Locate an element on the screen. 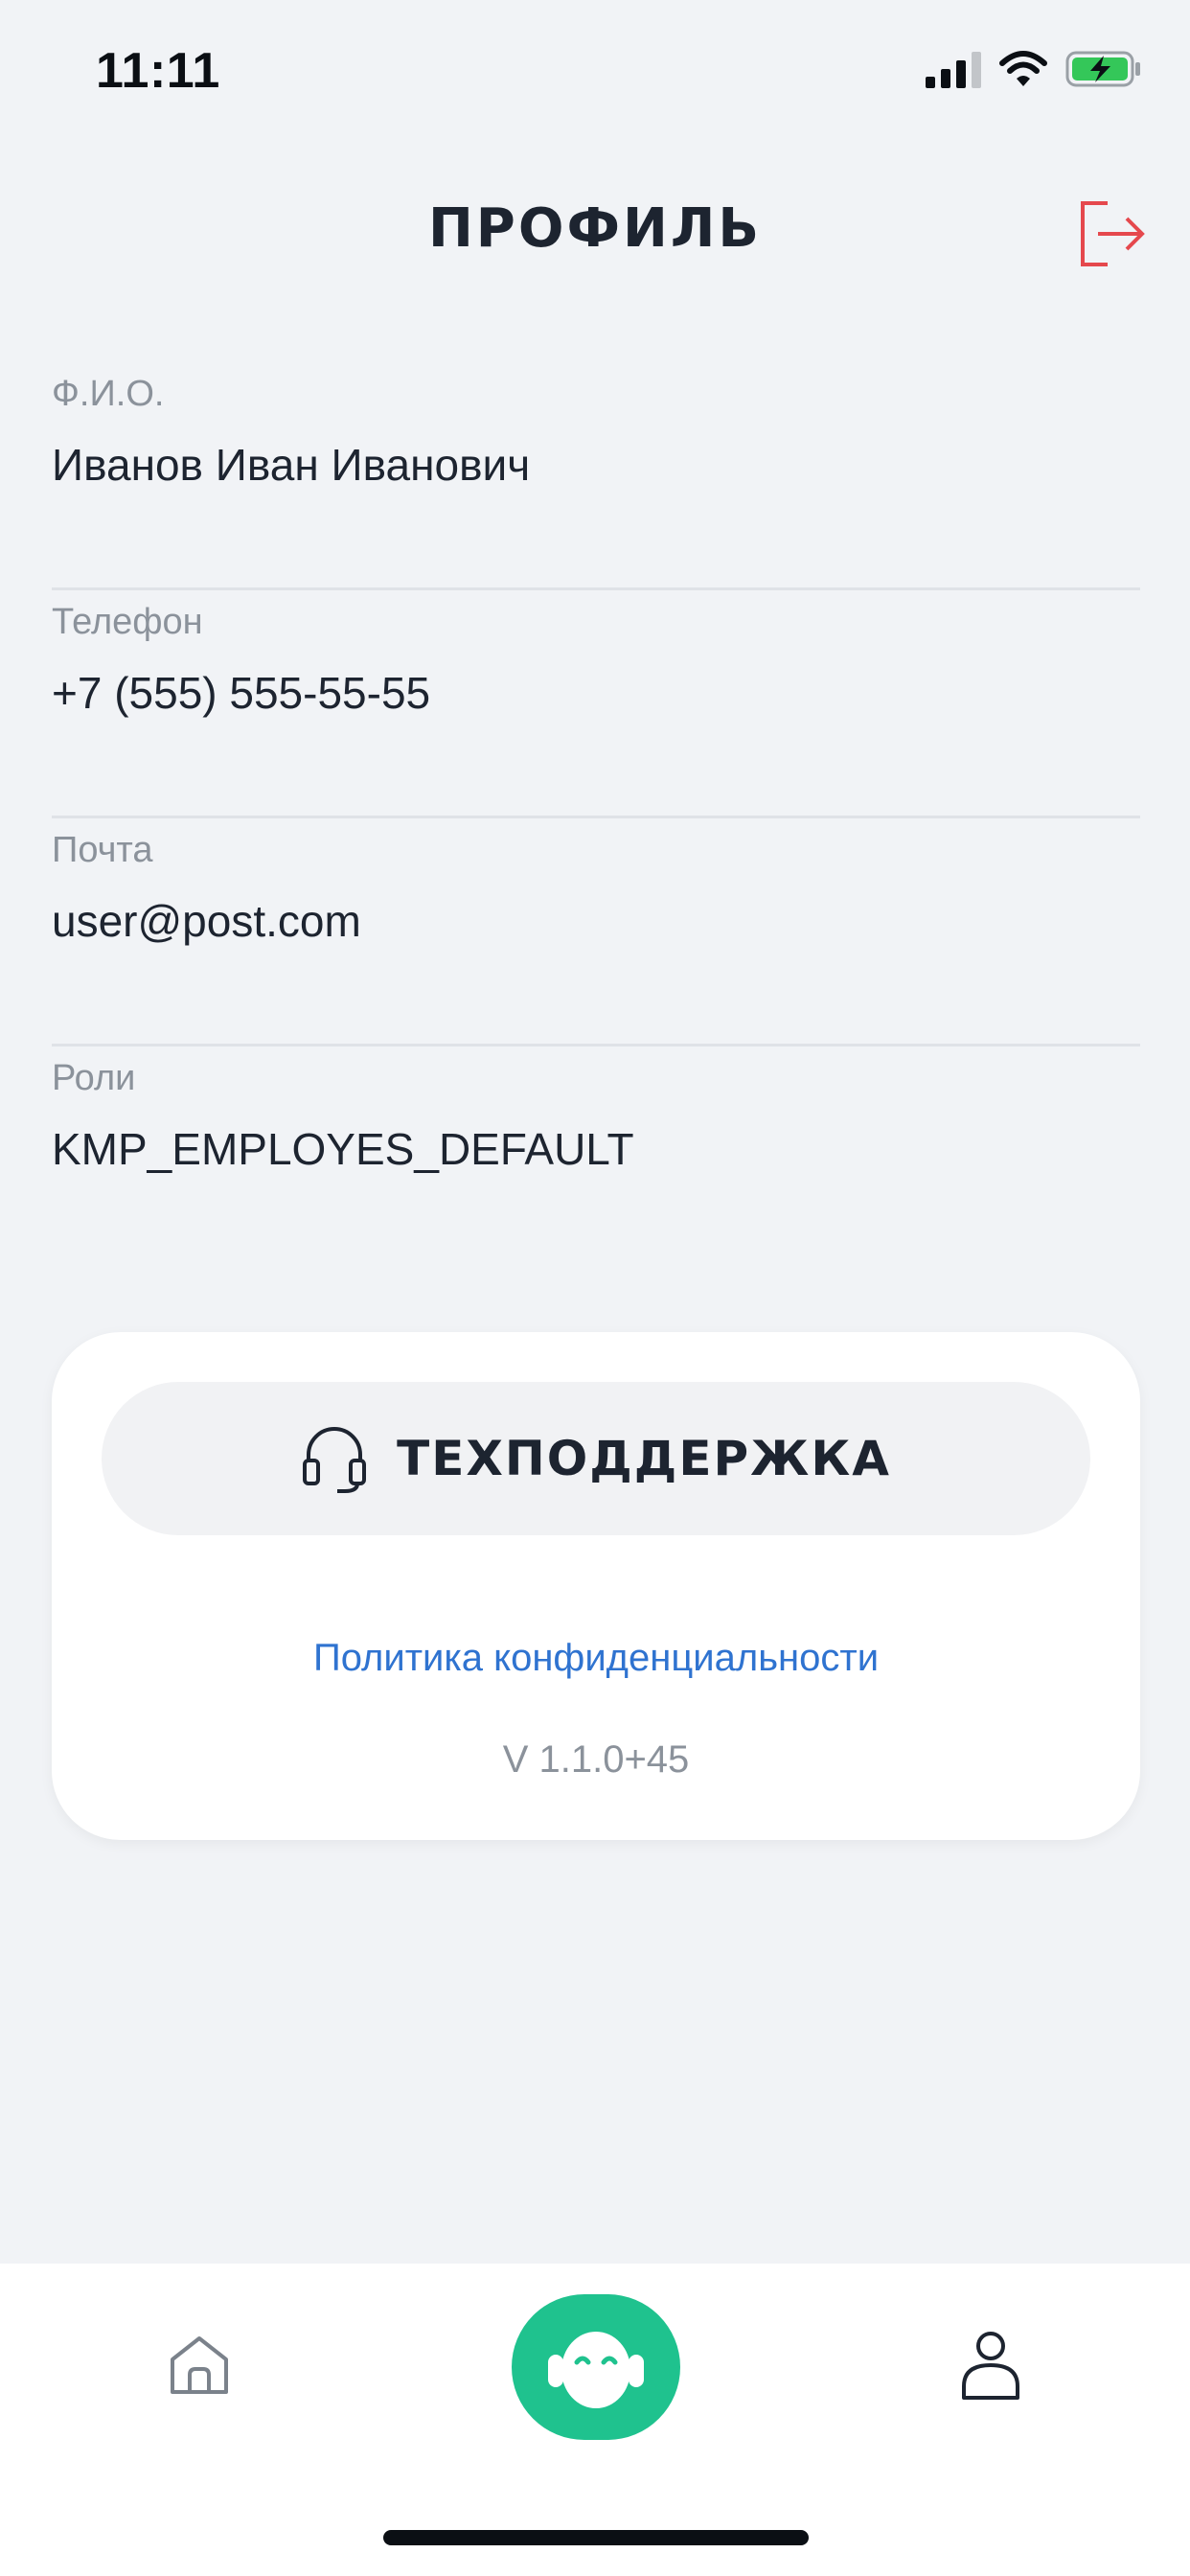  logout-icon is located at coordinates (1113, 233).